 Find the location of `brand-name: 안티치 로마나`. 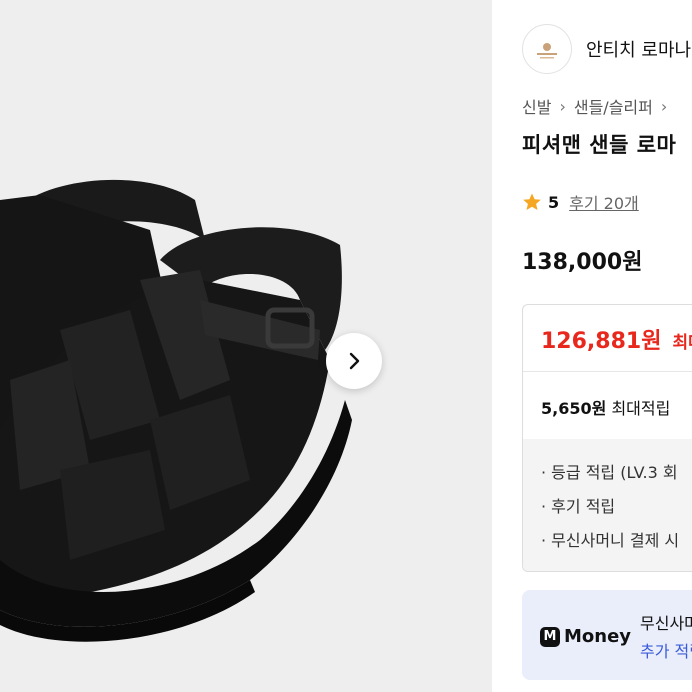

brand-name: 안티치 로마나 is located at coordinates (639, 50).